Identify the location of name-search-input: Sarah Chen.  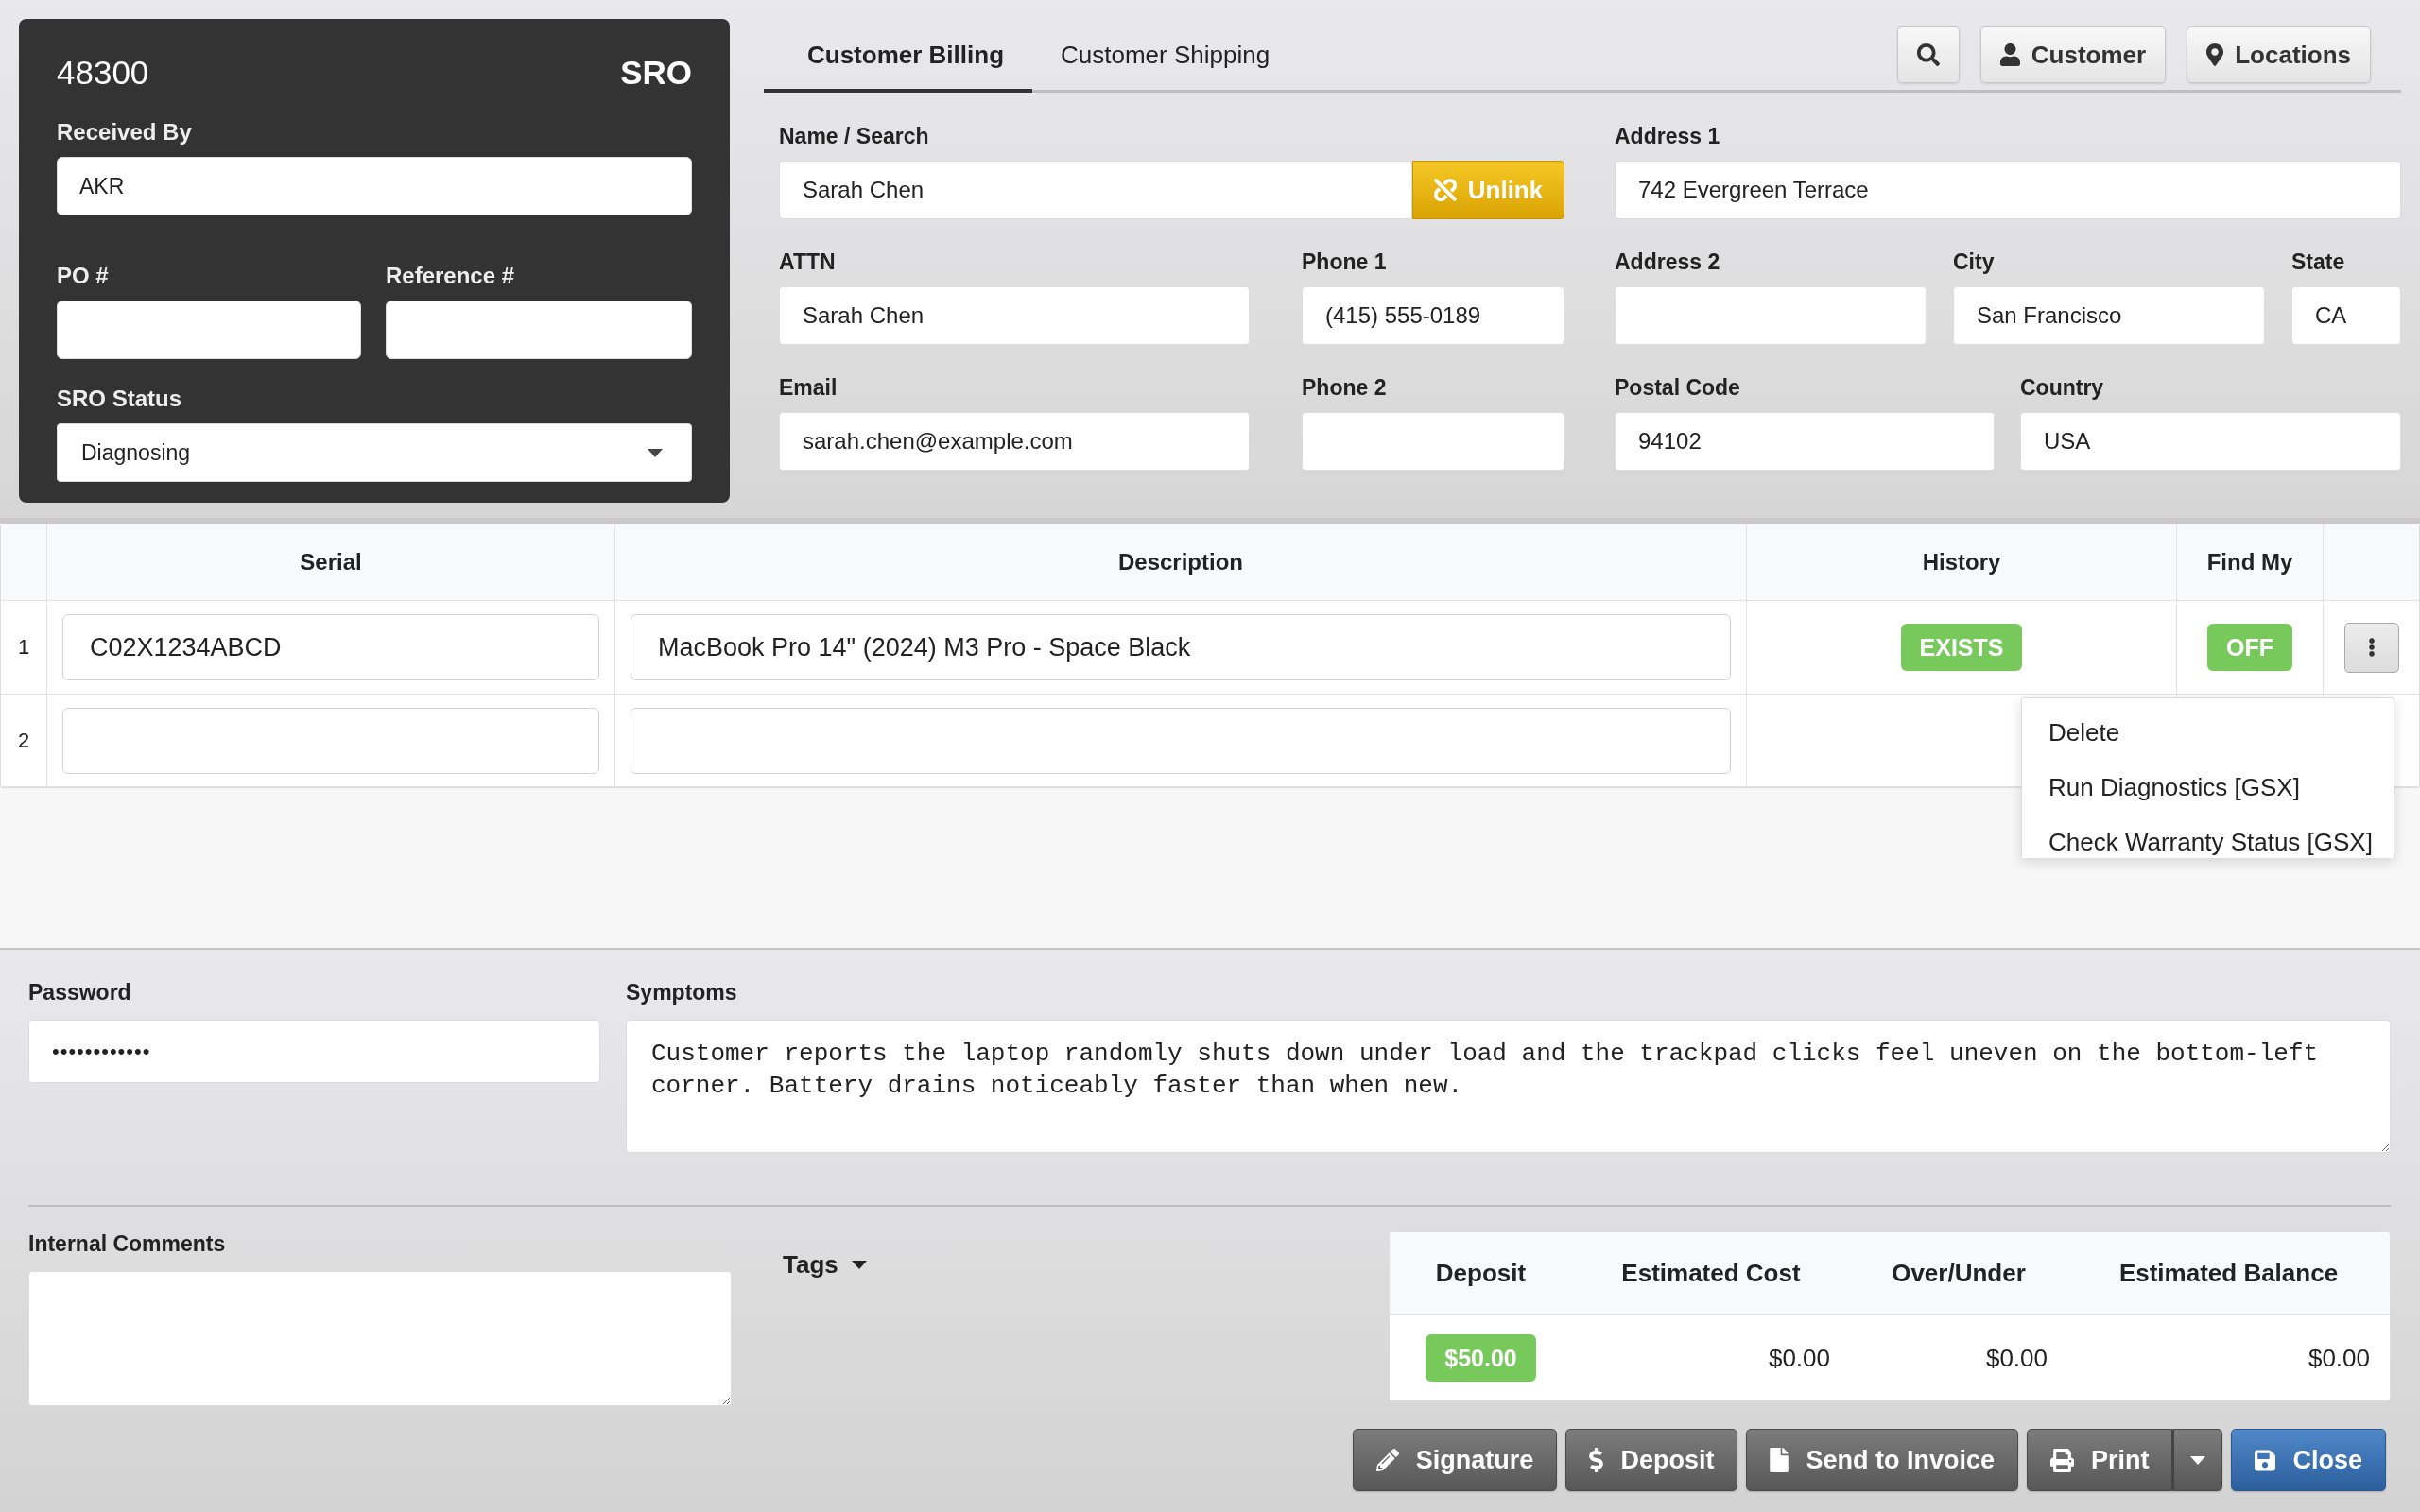
(1096, 190).